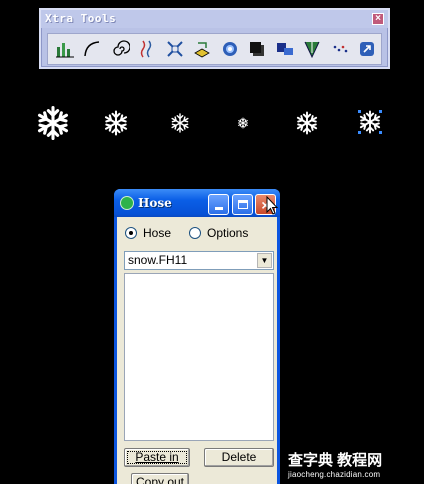 This screenshot has height=484, width=424. What do you see at coordinates (285, 49) in the screenshot?
I see `trace-tool-icon` at bounding box center [285, 49].